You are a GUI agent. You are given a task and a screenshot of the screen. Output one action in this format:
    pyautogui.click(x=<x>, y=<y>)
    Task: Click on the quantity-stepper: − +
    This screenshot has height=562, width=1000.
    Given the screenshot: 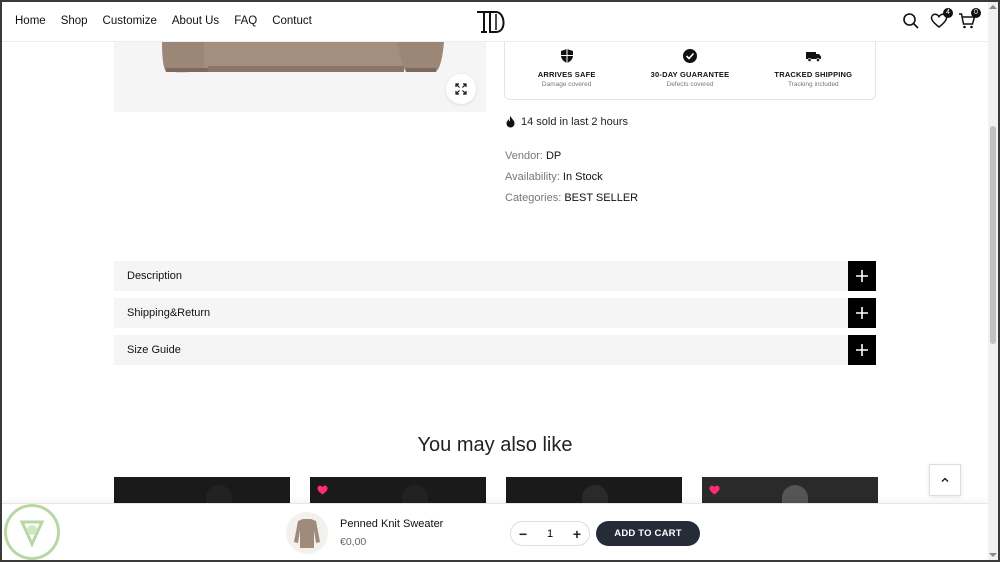 What is the action you would take?
    pyautogui.click(x=550, y=533)
    